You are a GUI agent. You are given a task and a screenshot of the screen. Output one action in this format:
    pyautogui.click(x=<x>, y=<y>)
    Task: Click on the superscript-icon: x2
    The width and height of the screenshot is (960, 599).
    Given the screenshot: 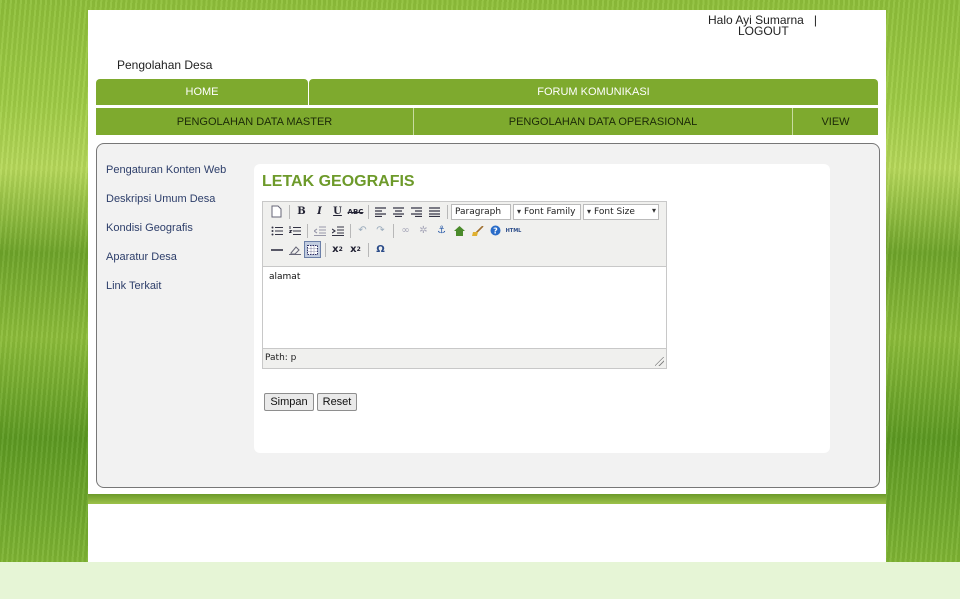 What is the action you would take?
    pyautogui.click(x=355, y=249)
    